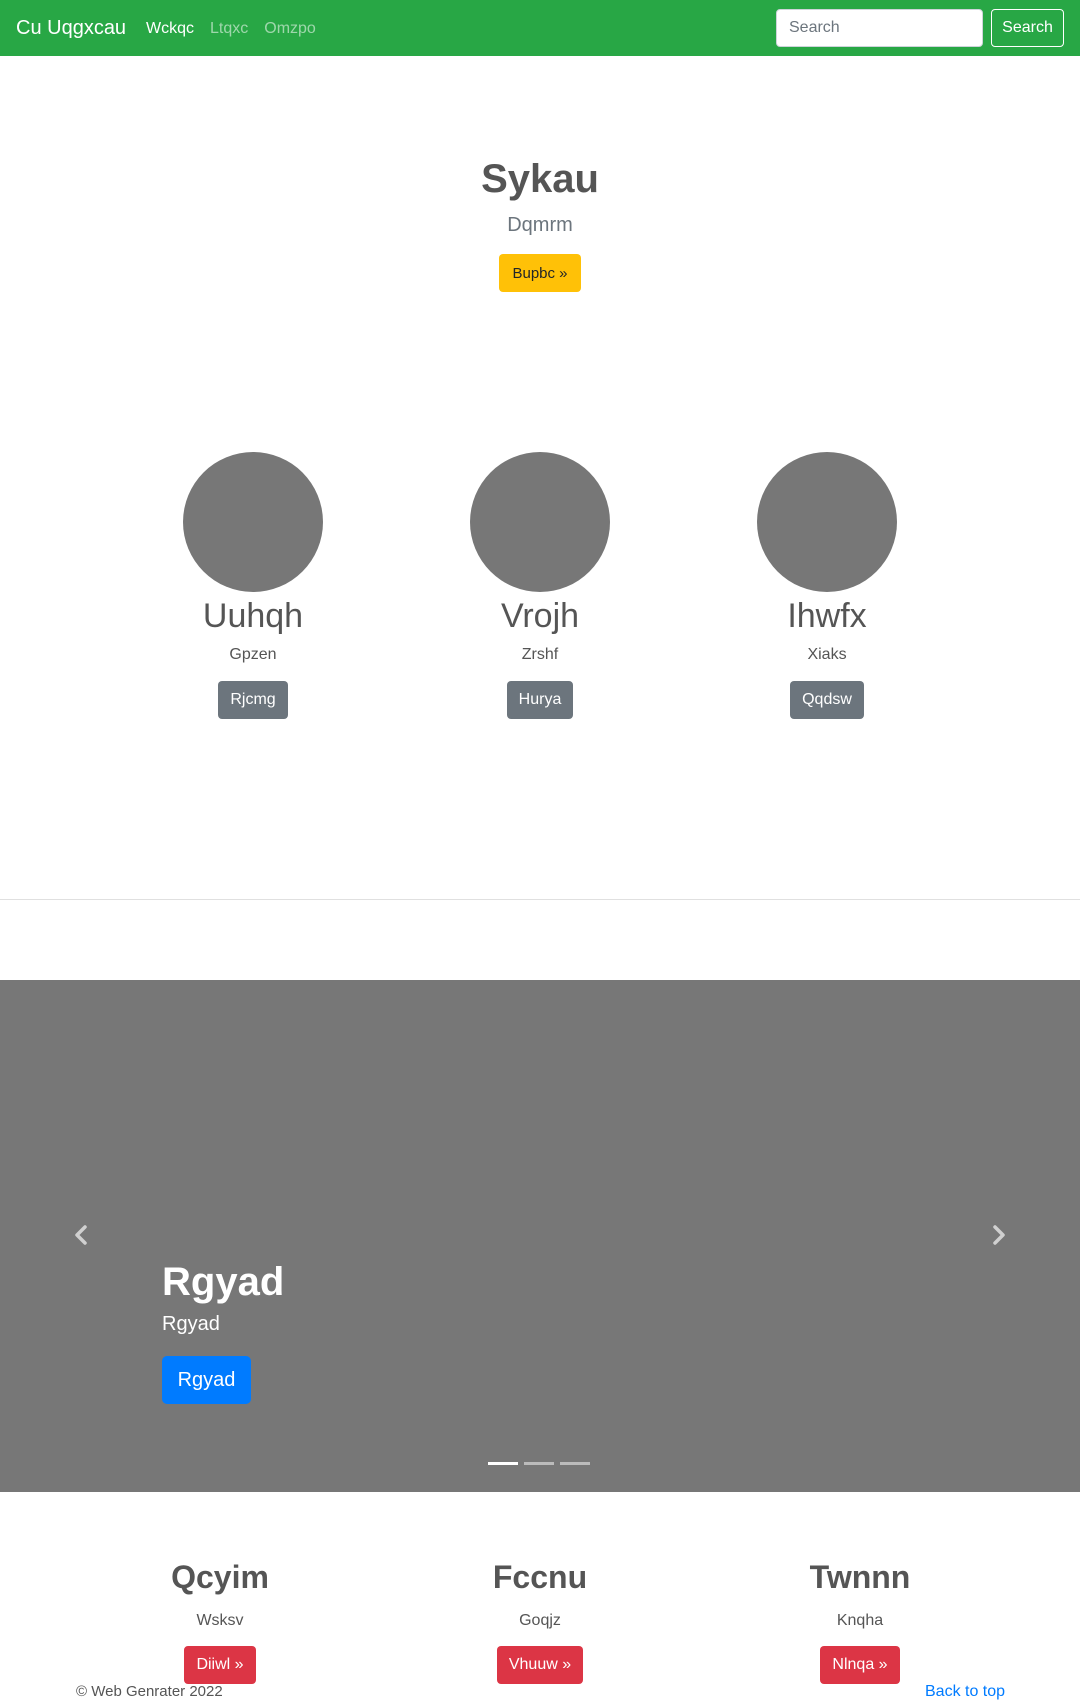 Image resolution: width=1080 pixels, height=1706 pixels. I want to click on feature-button: Qqdsw, so click(827, 700).